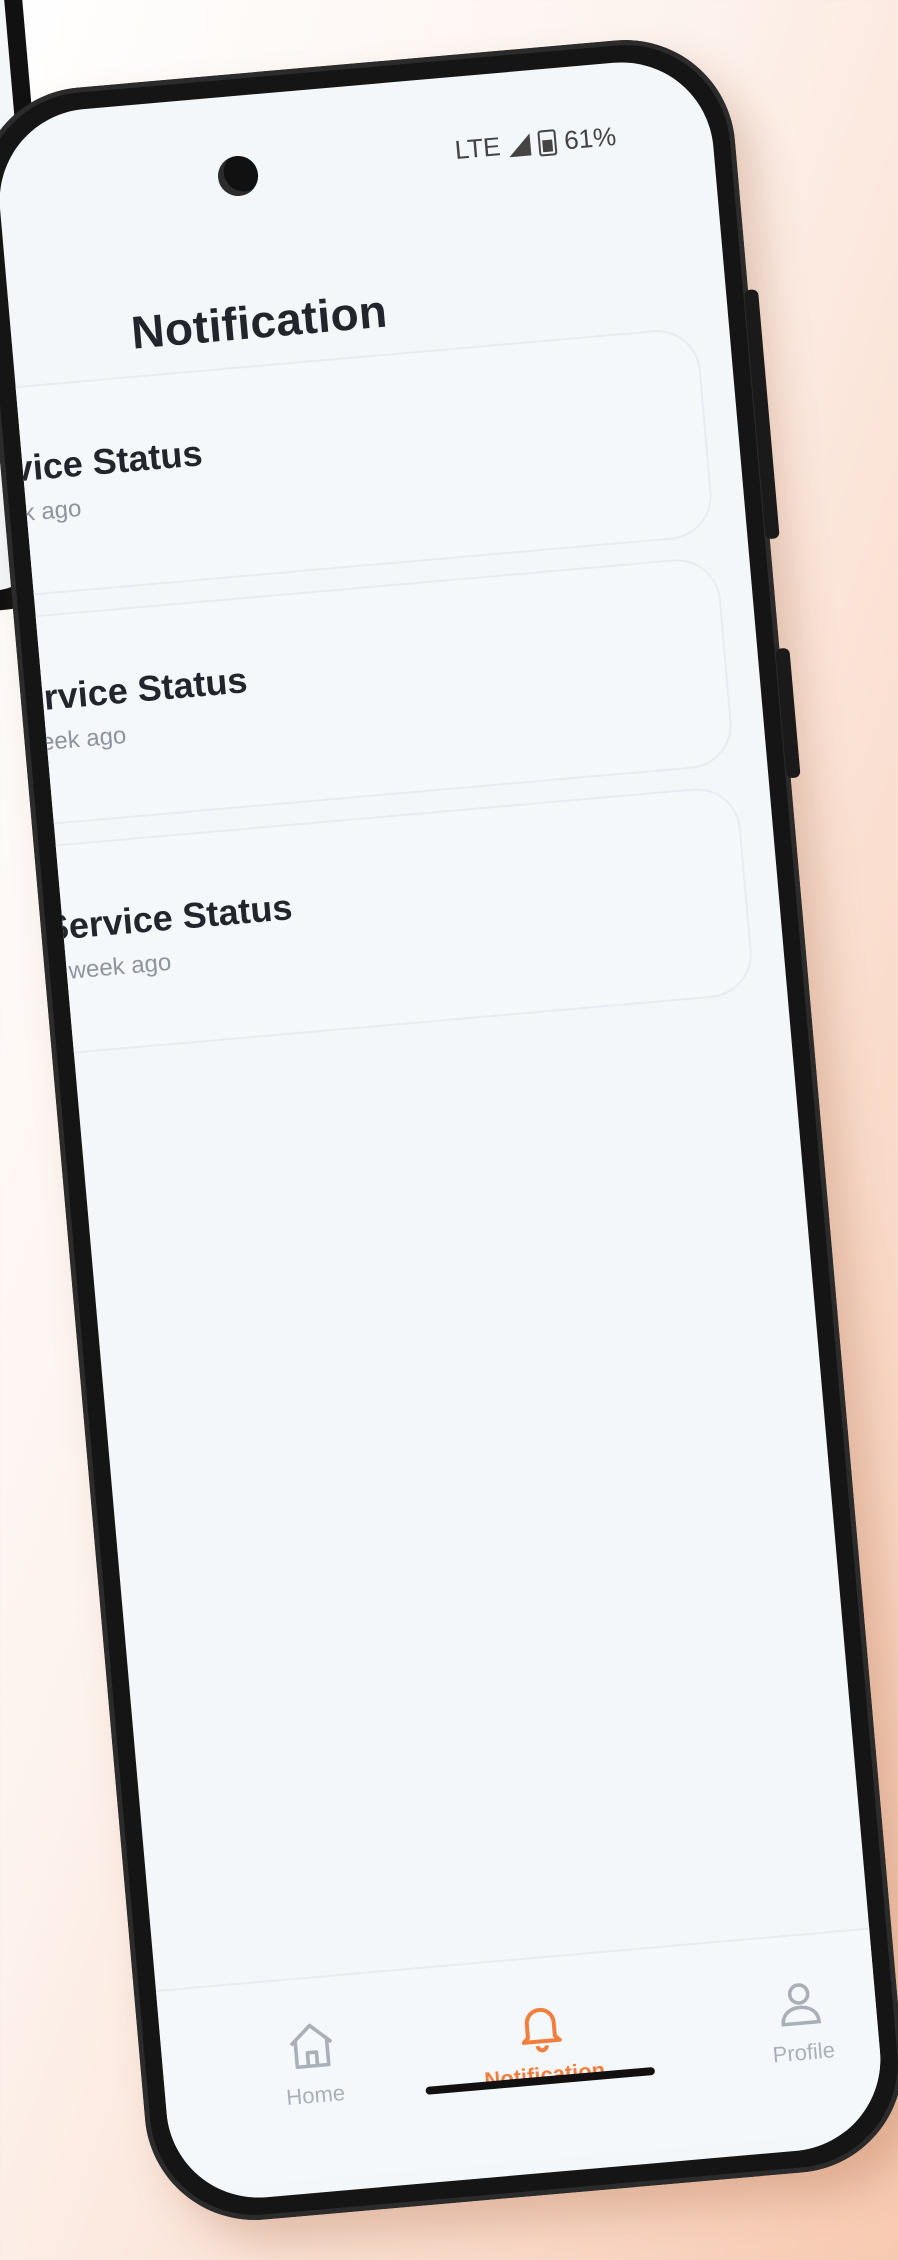 This screenshot has height=2260, width=898. I want to click on home-icon, so click(311, 2046).